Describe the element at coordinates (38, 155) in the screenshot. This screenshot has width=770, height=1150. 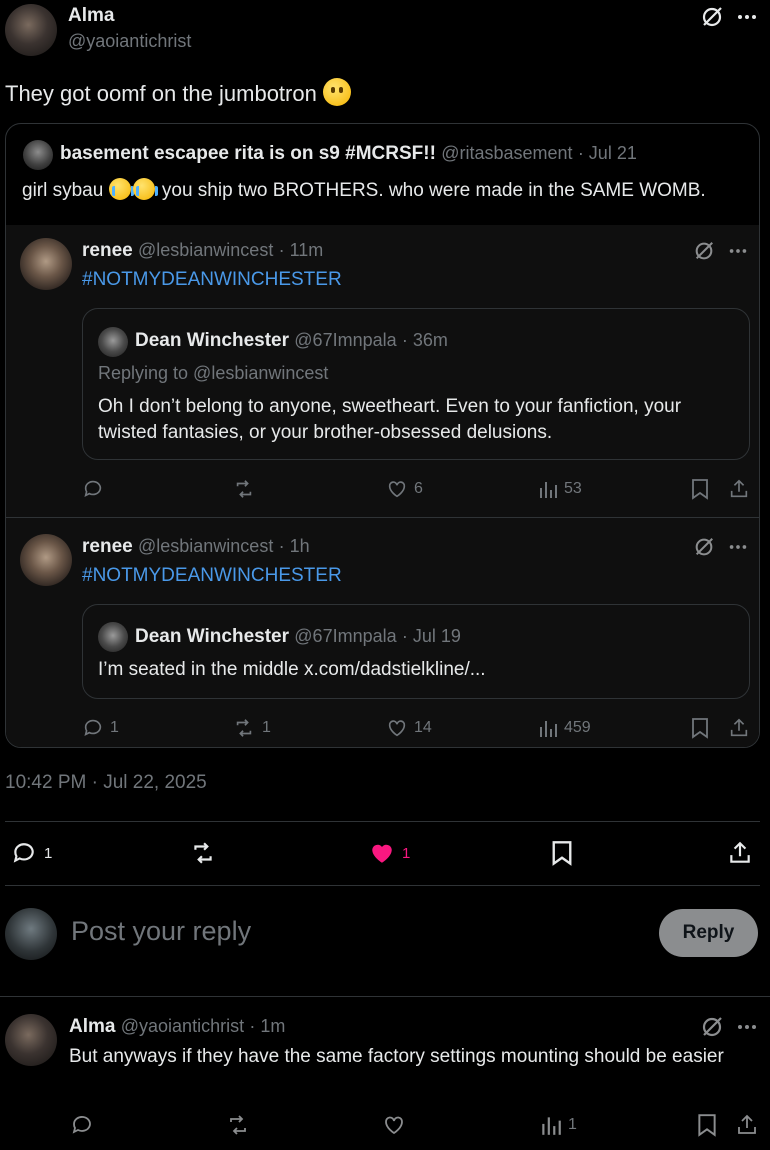
I see `quote-author-avatar` at that location.